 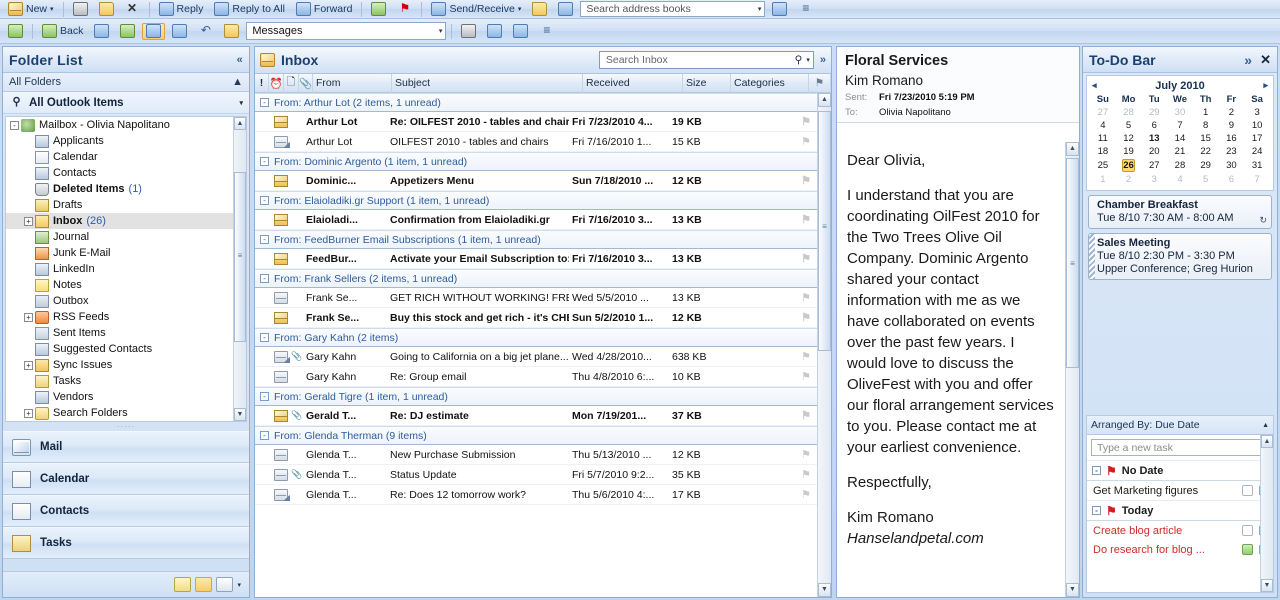 What do you see at coordinates (62, 31) in the screenshot?
I see `back-button: Back` at bounding box center [62, 31].